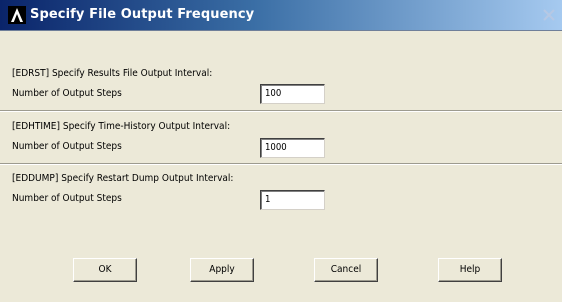 Image resolution: width=562 pixels, height=302 pixels. I want to click on ansys-logo-icon, so click(17, 15).